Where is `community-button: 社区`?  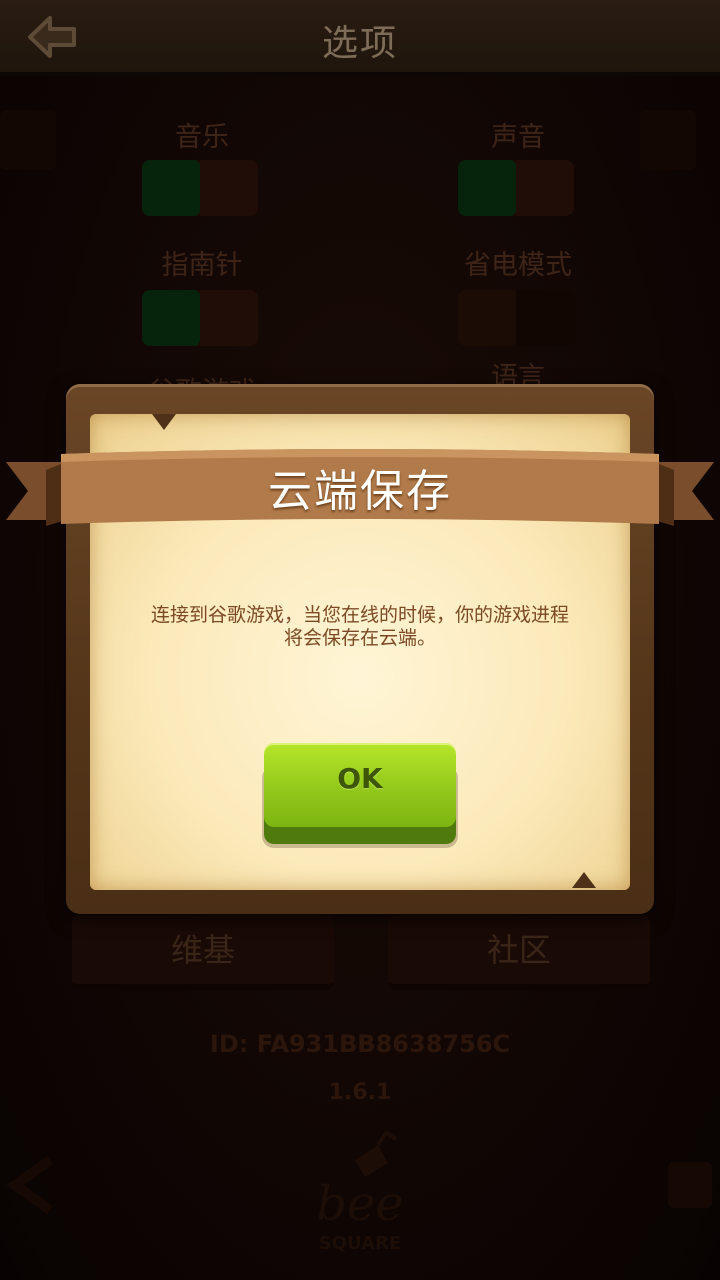 community-button: 社区 is located at coordinates (519, 952).